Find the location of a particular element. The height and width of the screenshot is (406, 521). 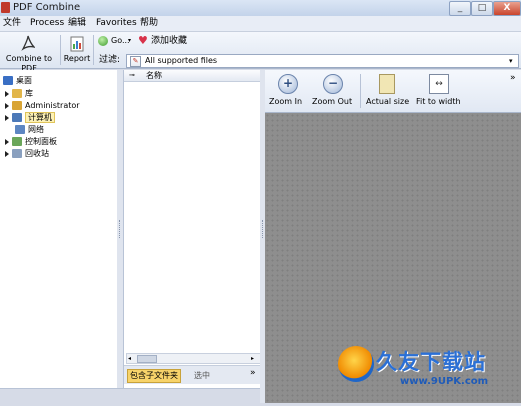

recycle-bin-icon is located at coordinates (17, 153).